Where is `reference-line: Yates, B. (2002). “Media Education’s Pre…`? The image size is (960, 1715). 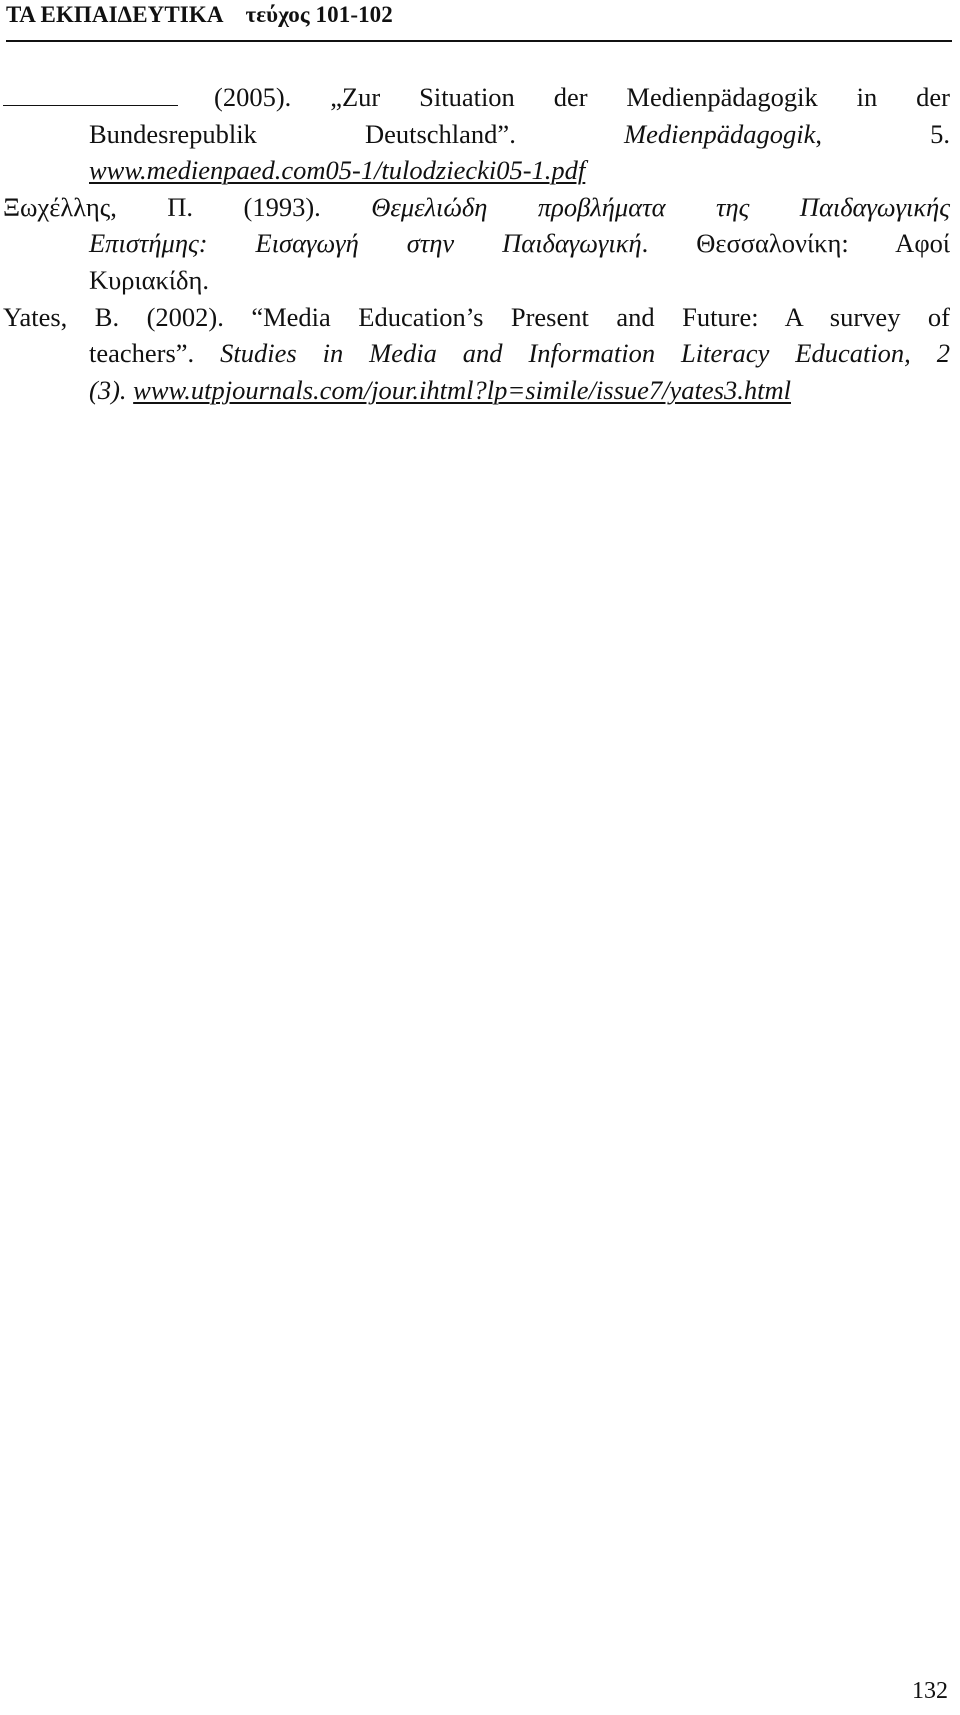
reference-line: Yates, B. (2002). “Media Education’s Pre… is located at coordinates (476, 317).